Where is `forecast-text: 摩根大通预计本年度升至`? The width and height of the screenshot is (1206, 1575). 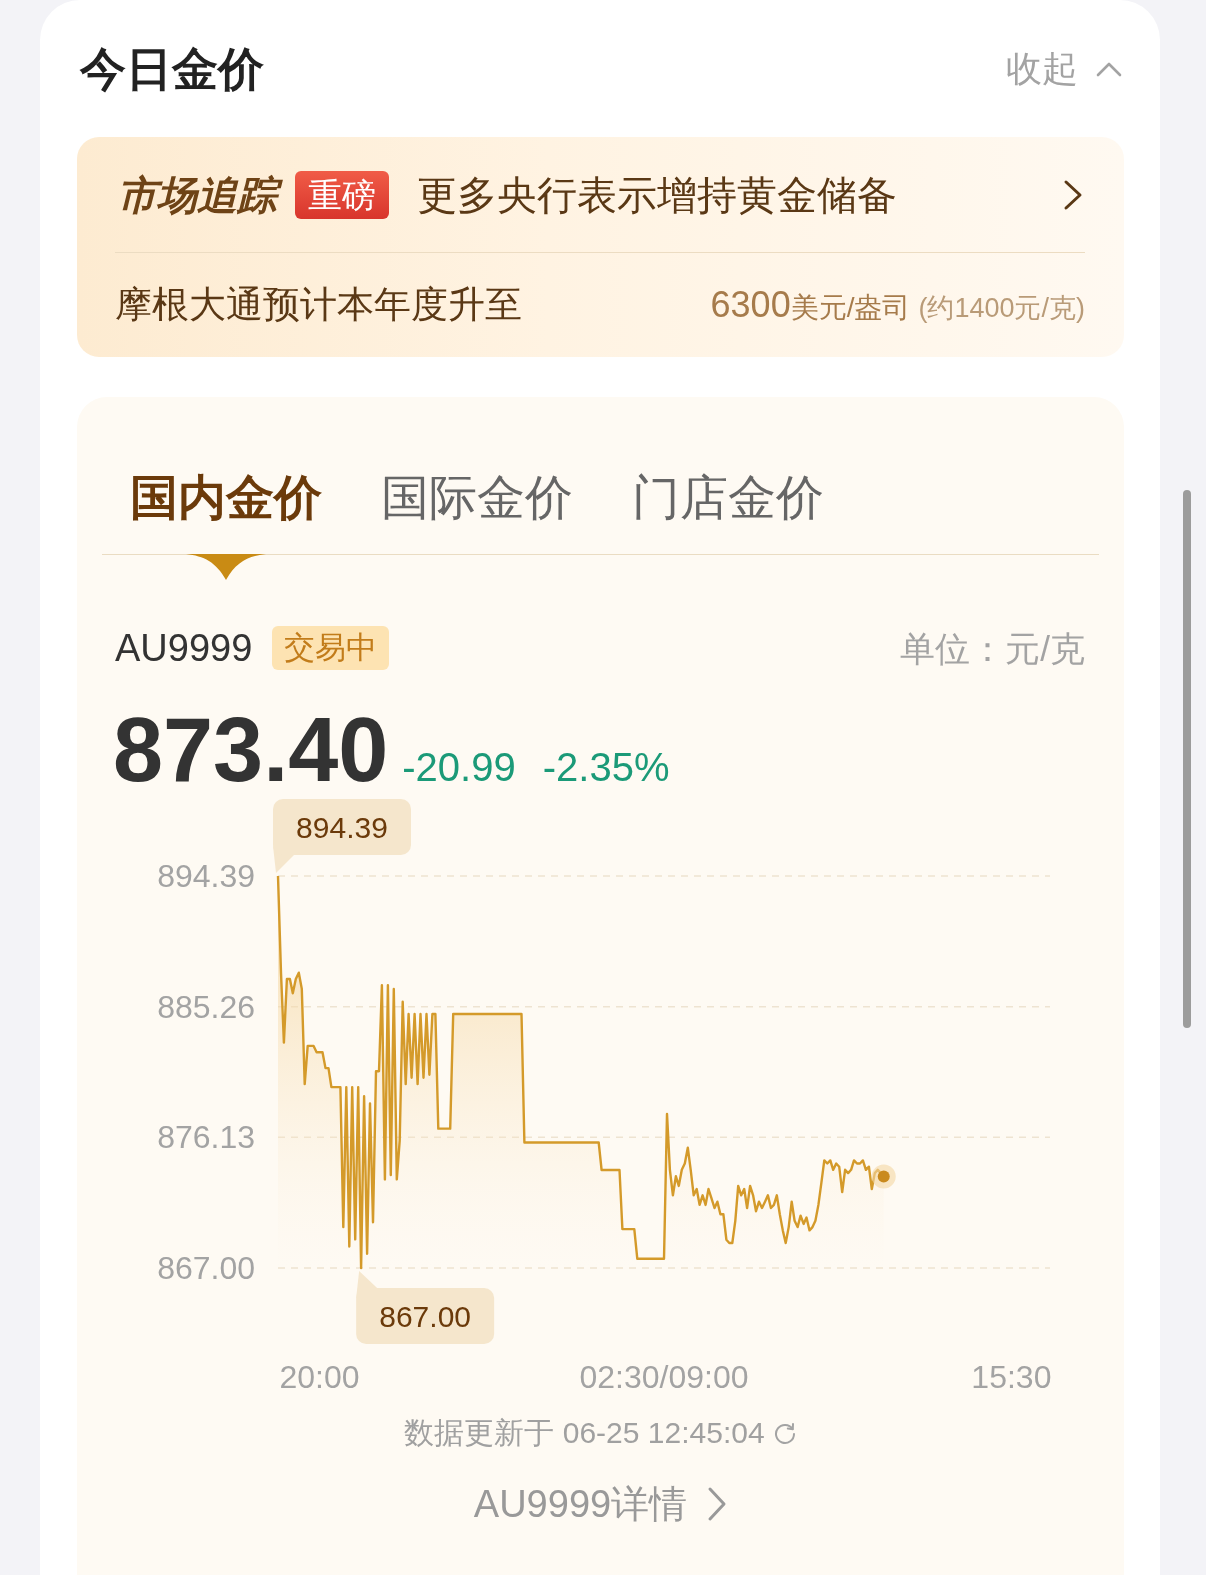 forecast-text: 摩根大通预计本年度升至 is located at coordinates (318, 304).